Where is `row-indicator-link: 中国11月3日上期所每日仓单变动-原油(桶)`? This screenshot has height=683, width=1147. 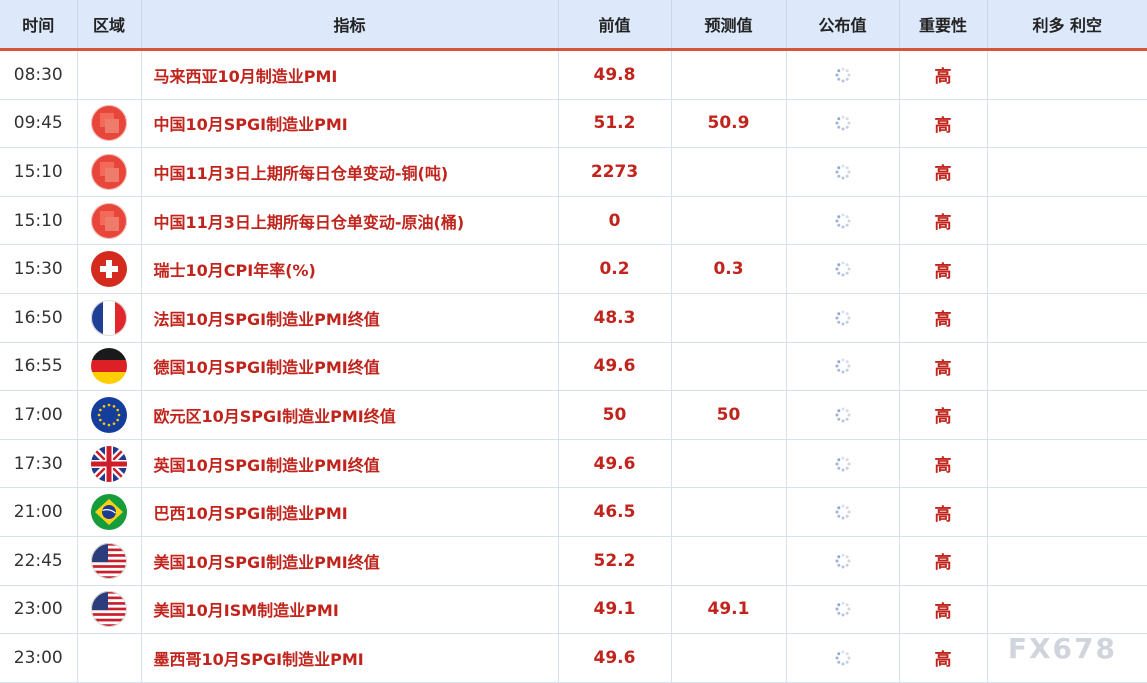 row-indicator-link: 中国11月3日上期所每日仓单变动-原油(桶) is located at coordinates (350, 221).